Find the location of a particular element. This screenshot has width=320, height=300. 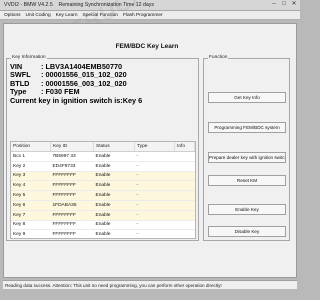

table-row: Bcx 1 7B5997 33 Enable - is located at coordinates (103, 156).